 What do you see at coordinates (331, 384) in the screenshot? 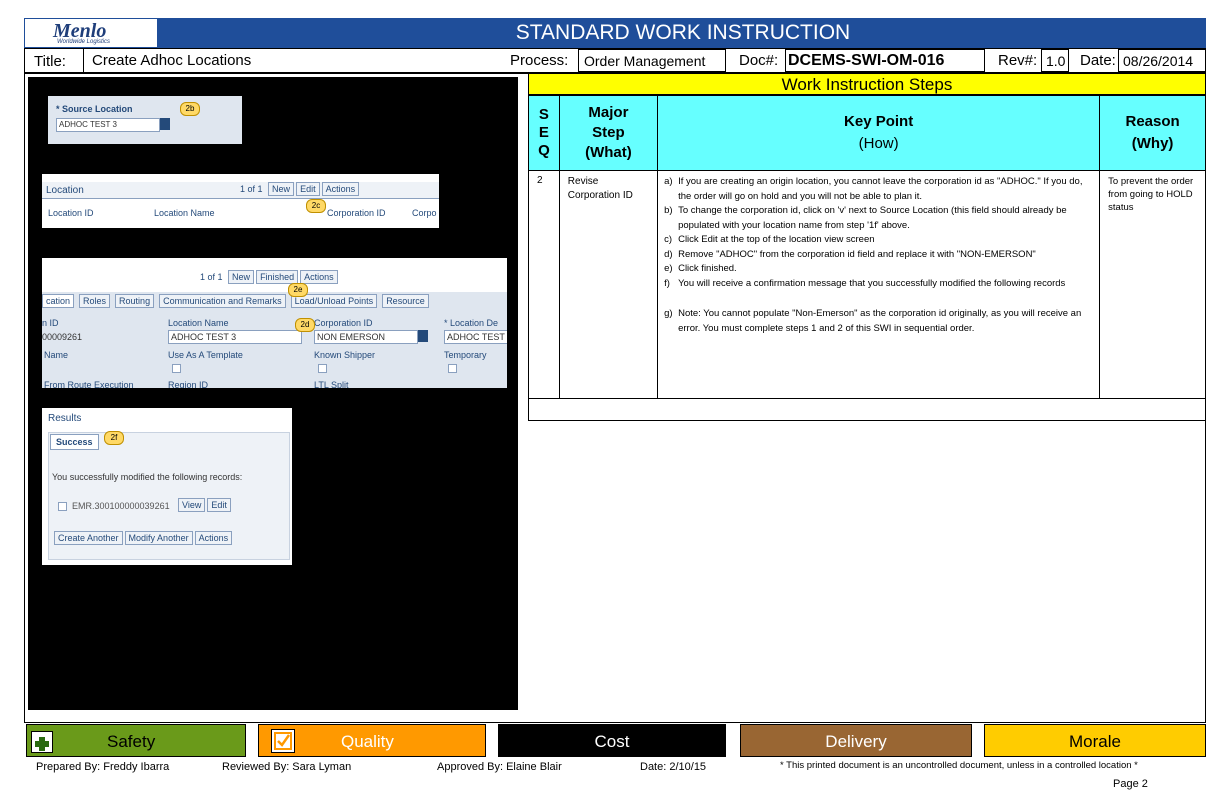
I see `field-label: LTL Split` at bounding box center [331, 384].